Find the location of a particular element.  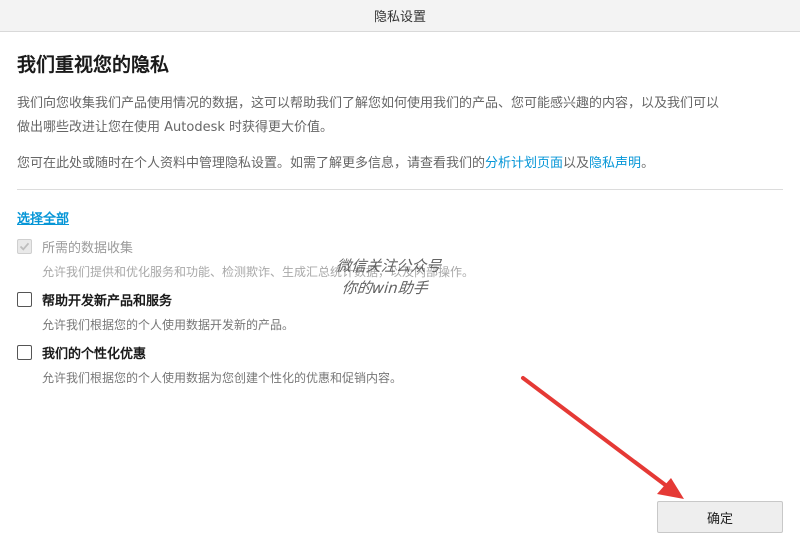

option-develop-products: 帮助开发新产品和服务 允许我们根据您的个人使用数据开发新的产品。 is located at coordinates (155, 311).